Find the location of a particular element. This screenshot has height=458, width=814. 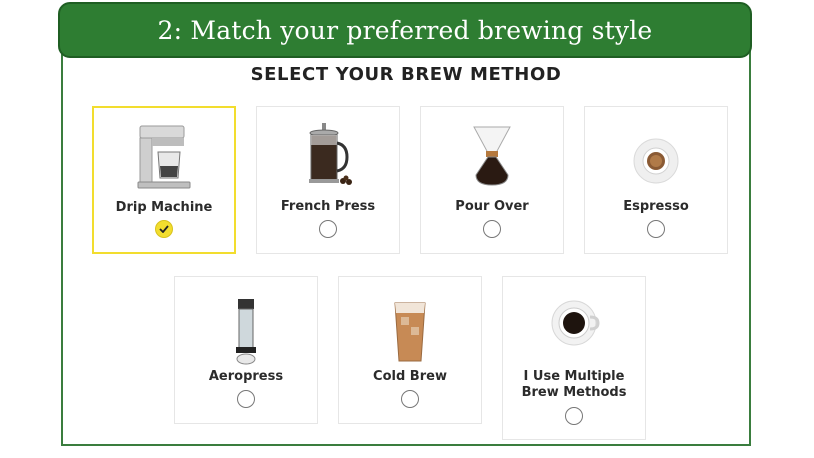

option-aeropress: Aeropress is located at coordinates (246, 350).